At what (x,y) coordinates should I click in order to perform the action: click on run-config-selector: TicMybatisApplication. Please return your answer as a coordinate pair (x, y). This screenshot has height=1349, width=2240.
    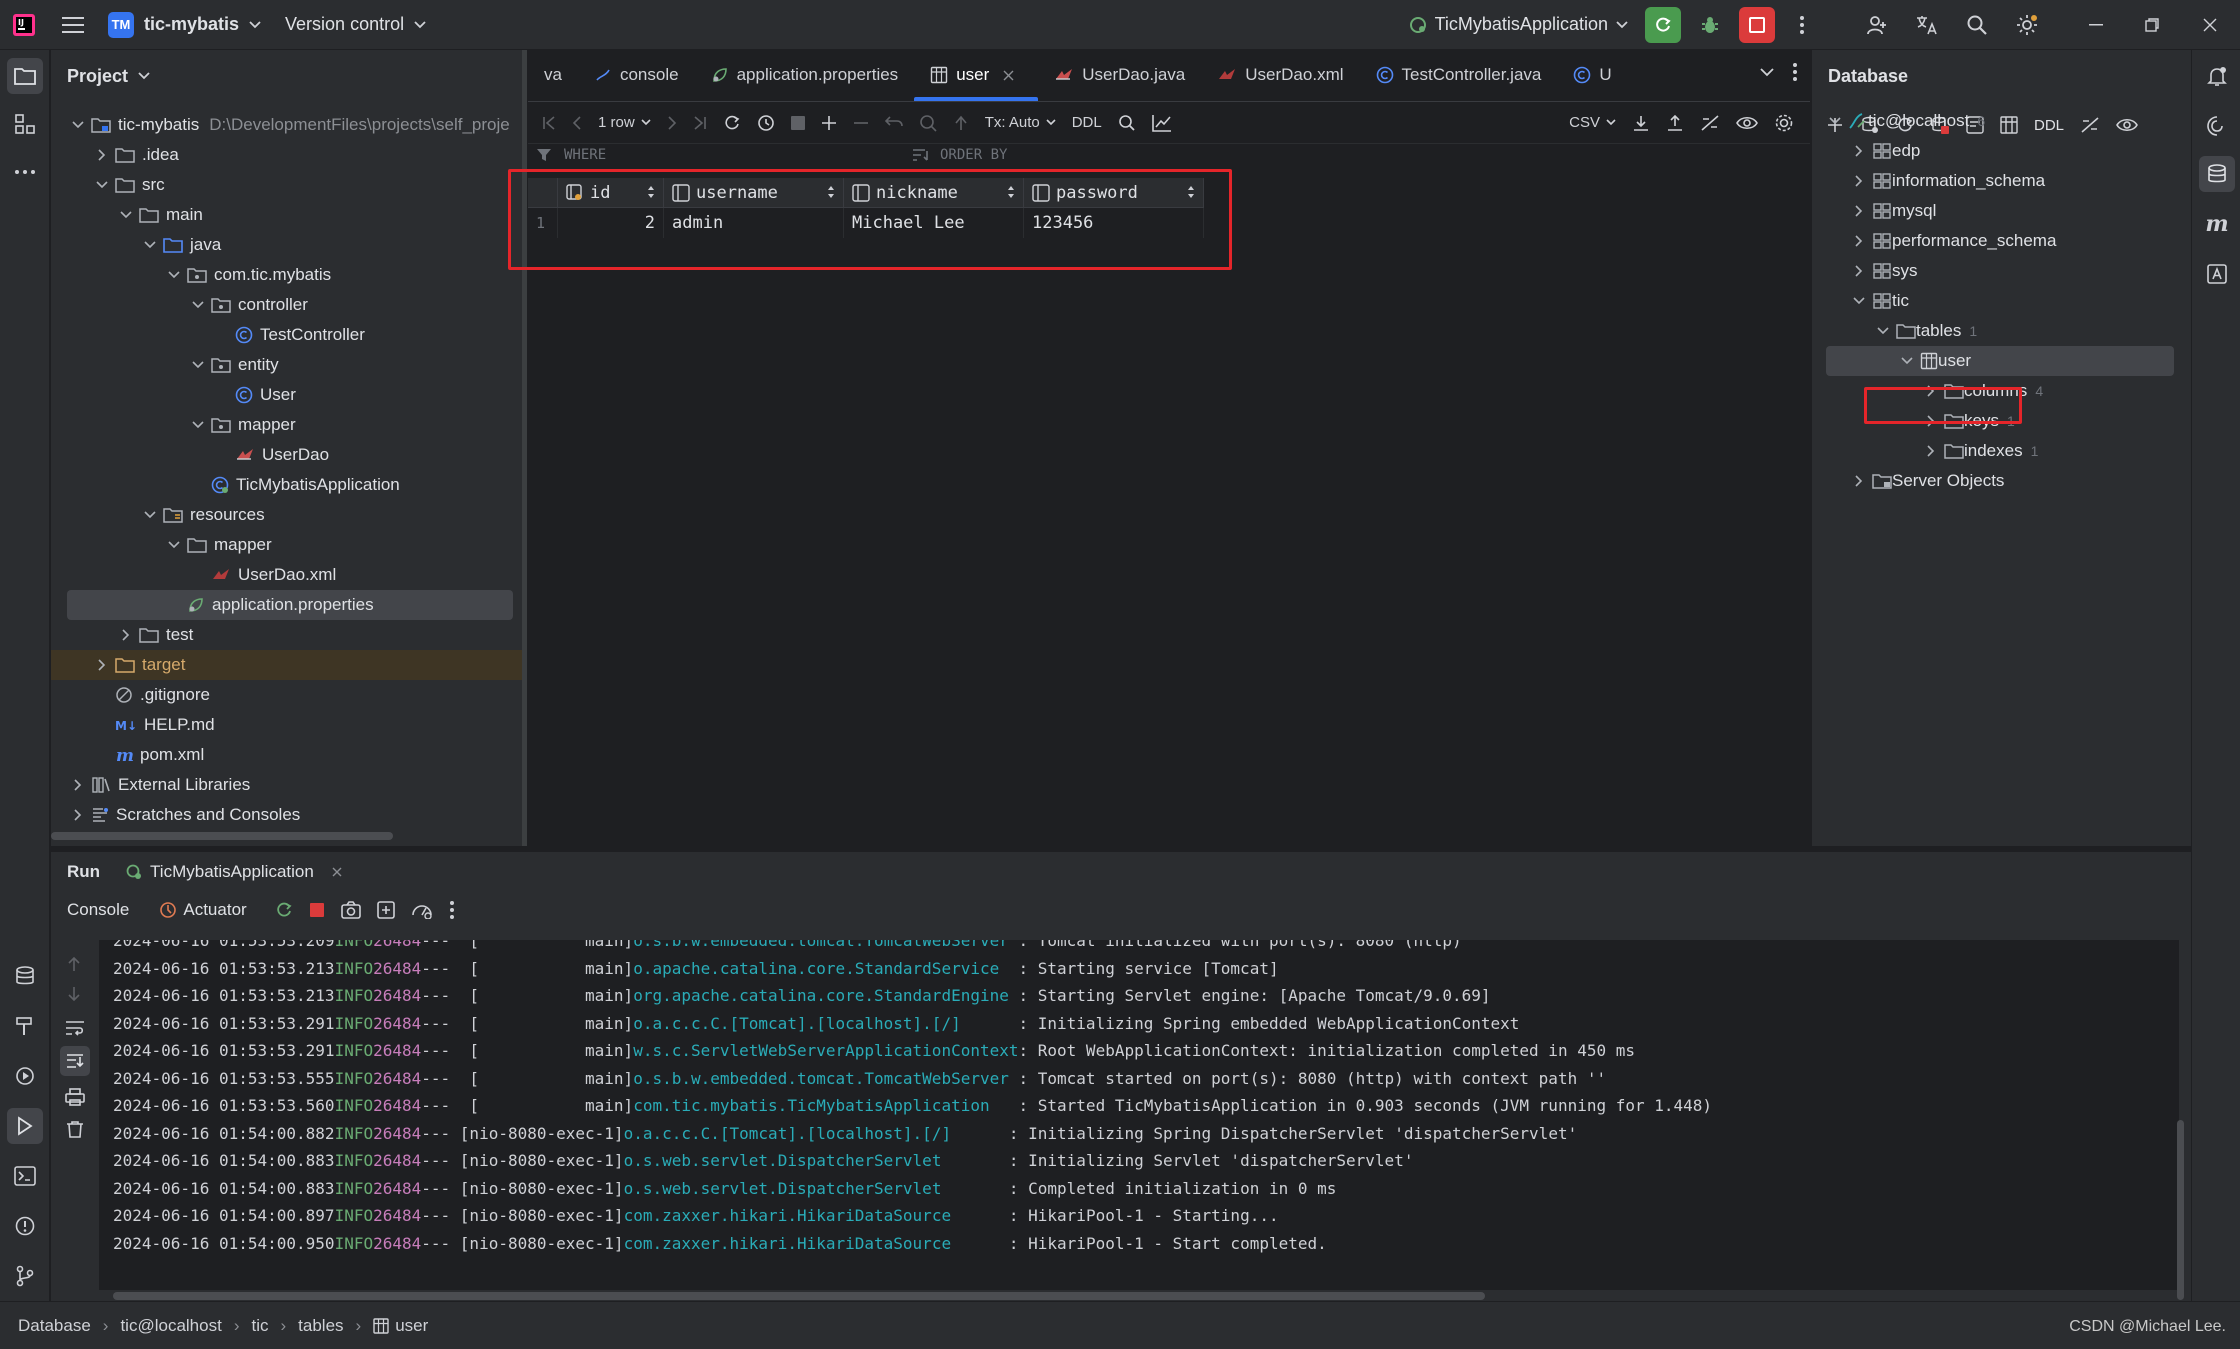
    Looking at the image, I should click on (1518, 25).